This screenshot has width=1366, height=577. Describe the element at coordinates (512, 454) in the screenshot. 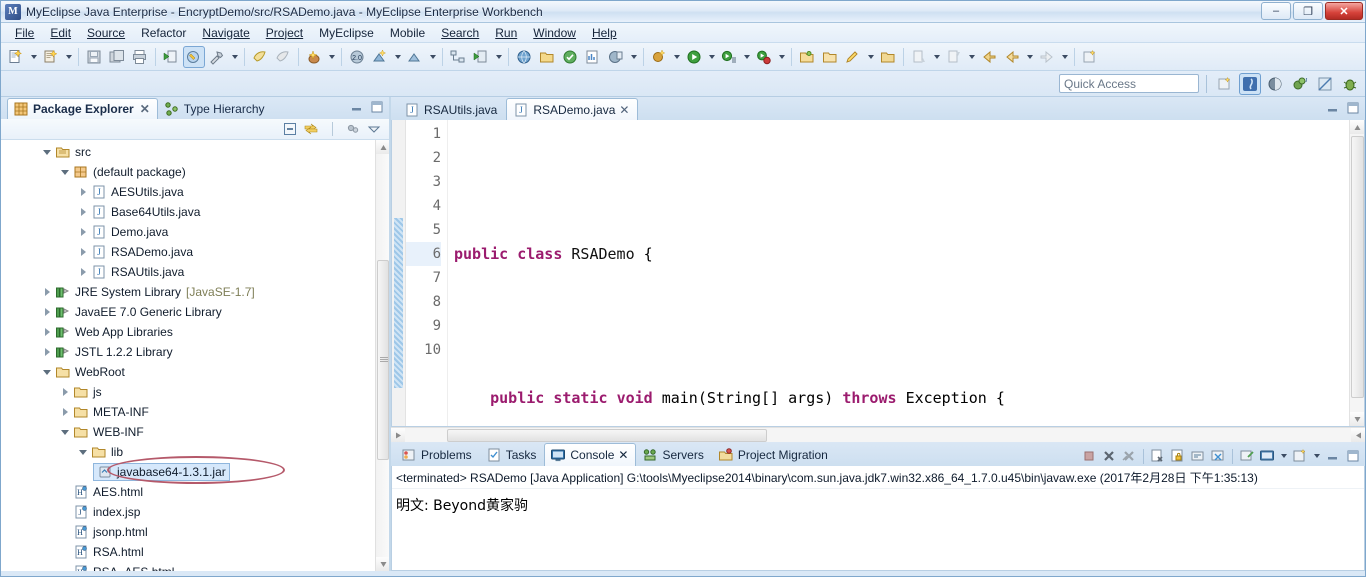

I see `tab-tasks: Tasks` at that location.